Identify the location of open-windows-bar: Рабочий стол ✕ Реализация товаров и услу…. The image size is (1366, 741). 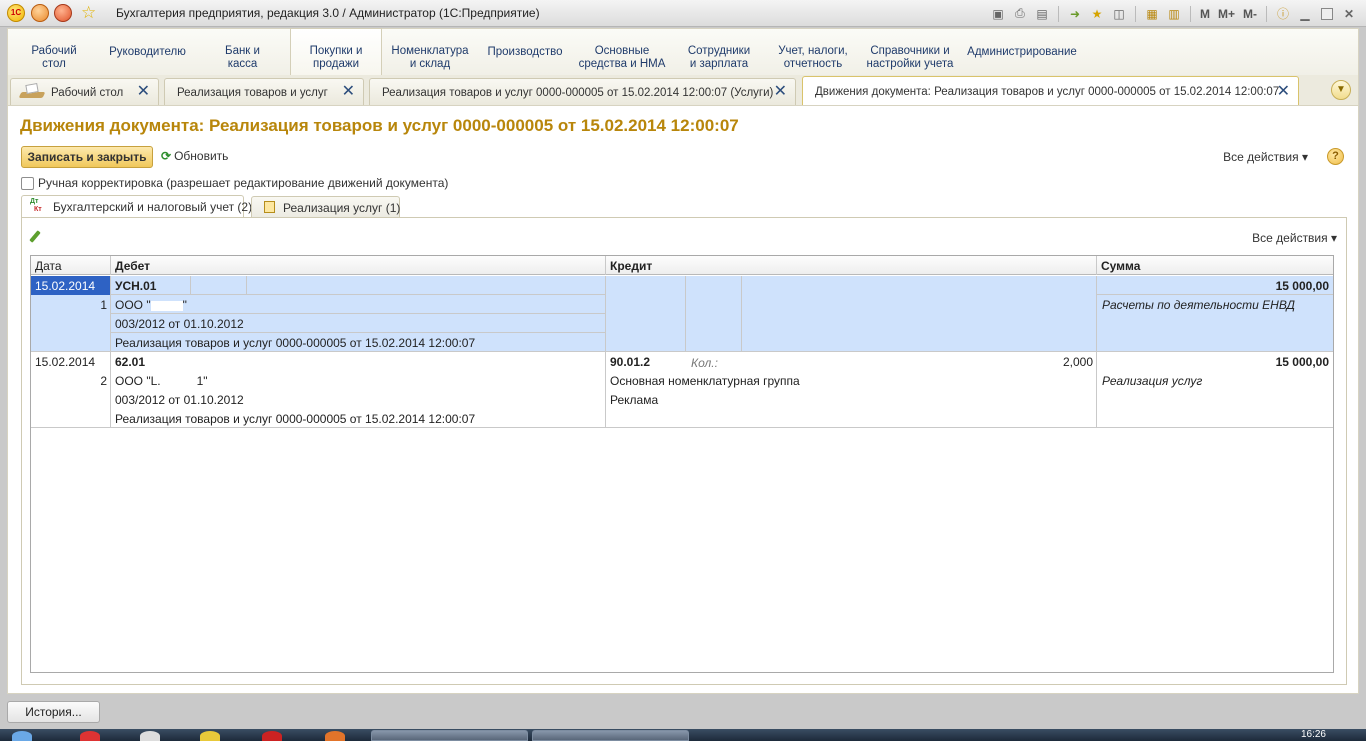
(683, 90).